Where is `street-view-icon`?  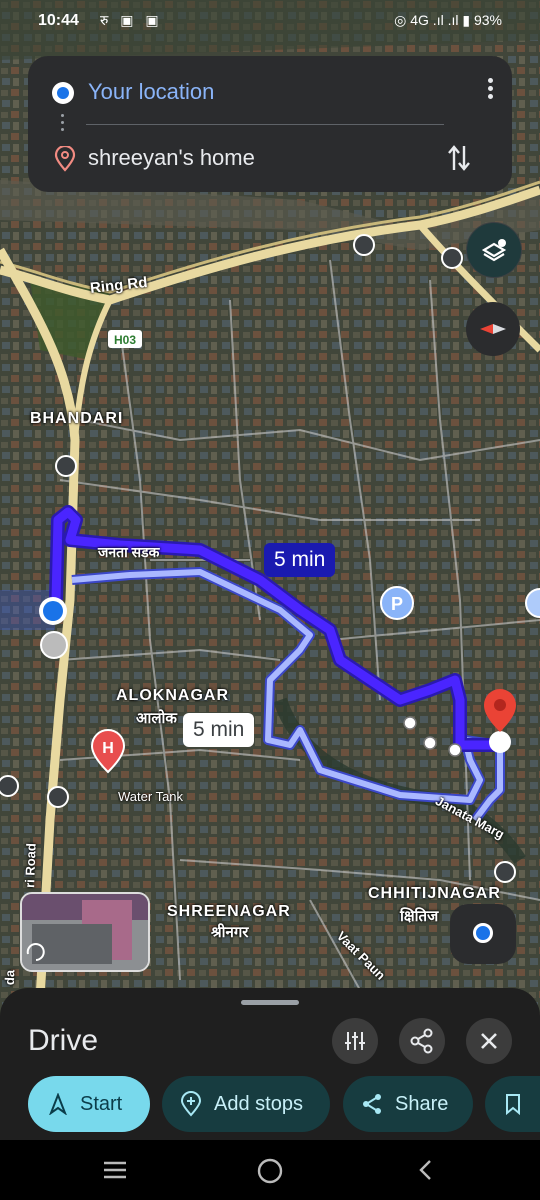
street-view-icon is located at coordinates (85, 932).